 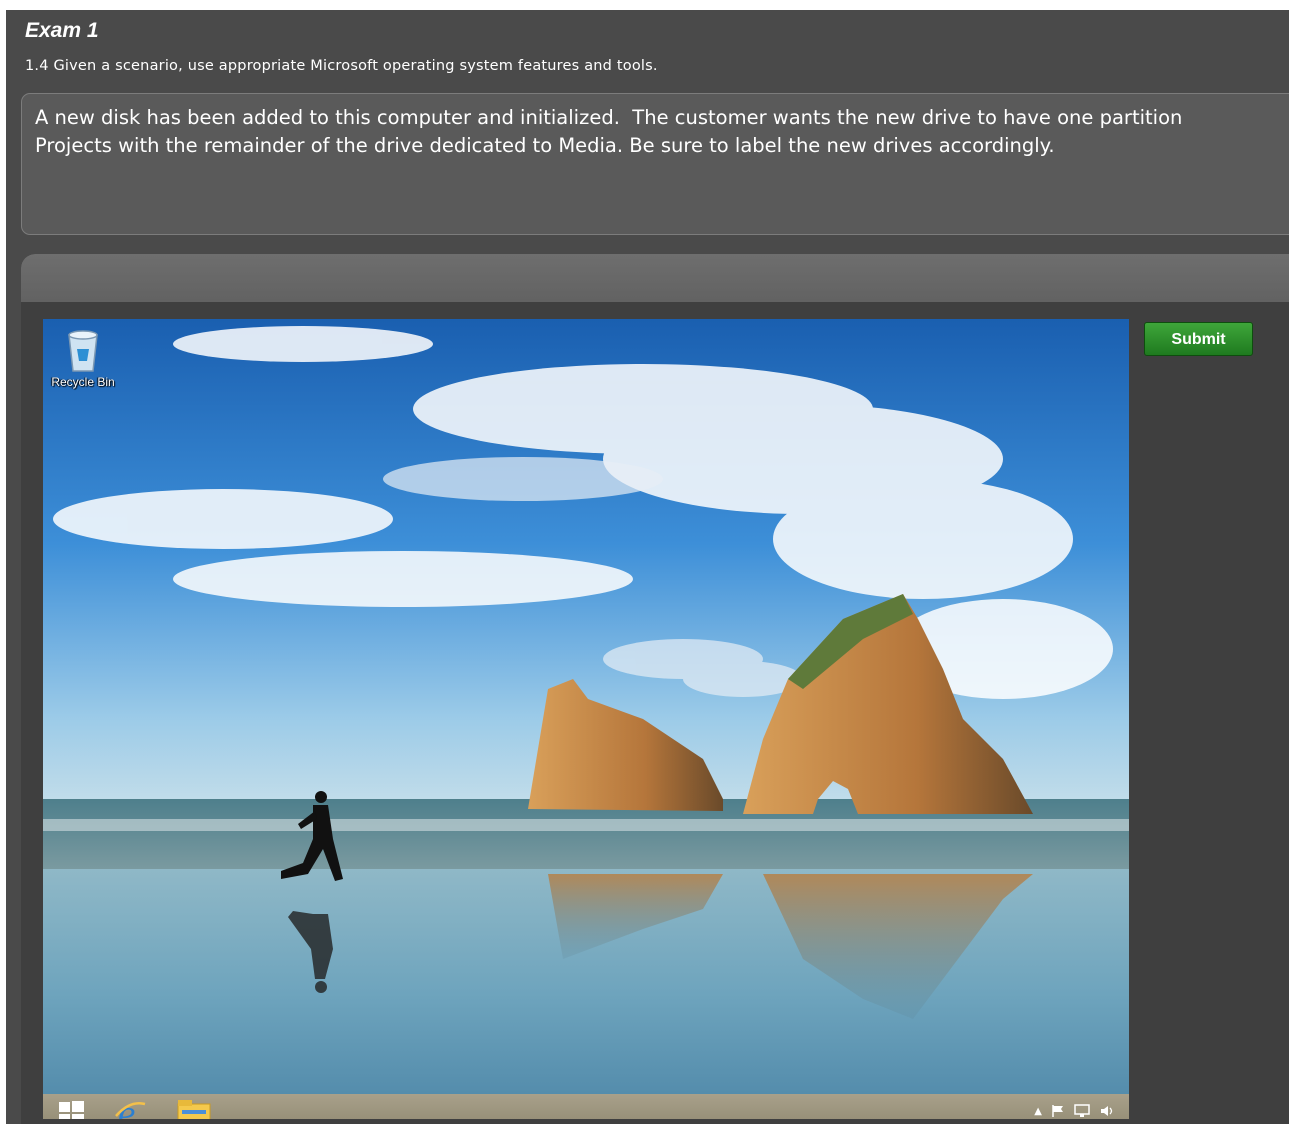 I want to click on taskbar: e ▲, so click(x=586, y=1106).